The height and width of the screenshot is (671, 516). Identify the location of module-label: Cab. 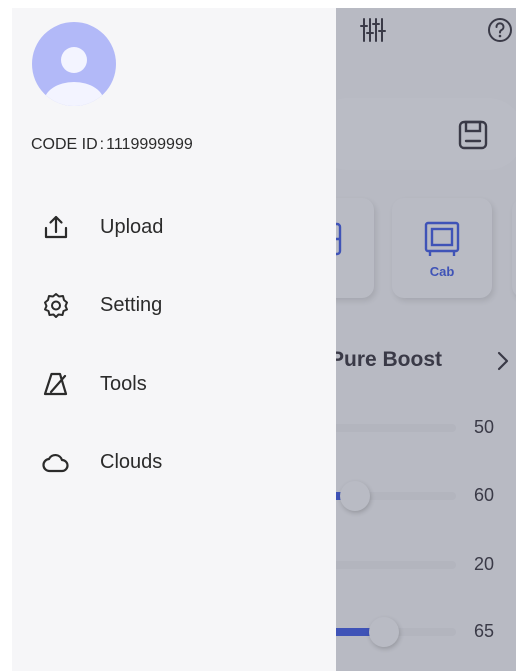
(442, 271).